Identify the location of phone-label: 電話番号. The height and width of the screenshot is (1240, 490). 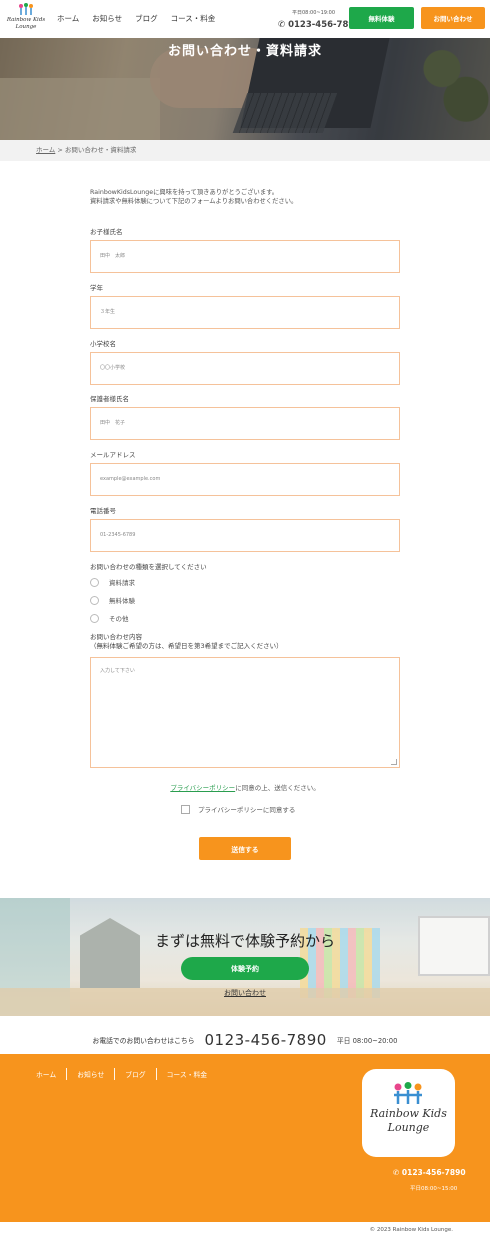
(103, 511).